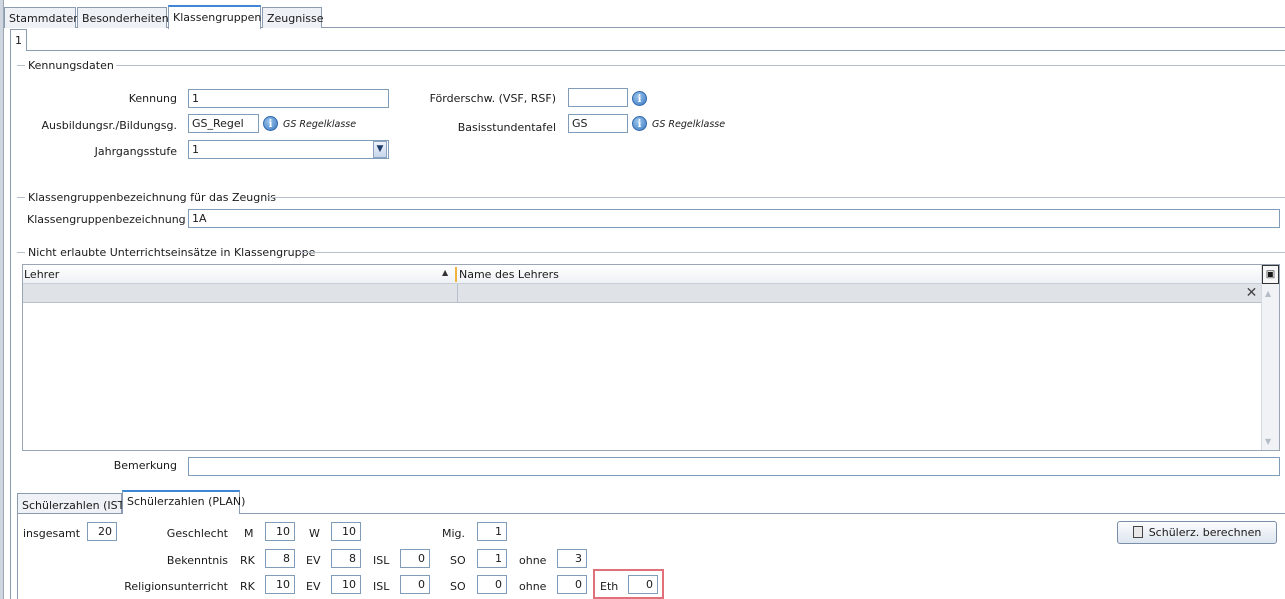 This screenshot has width=1285, height=599. Describe the element at coordinates (1205, 532) in the screenshot. I see `berechnen-label: Schülerz. berechnen` at that location.